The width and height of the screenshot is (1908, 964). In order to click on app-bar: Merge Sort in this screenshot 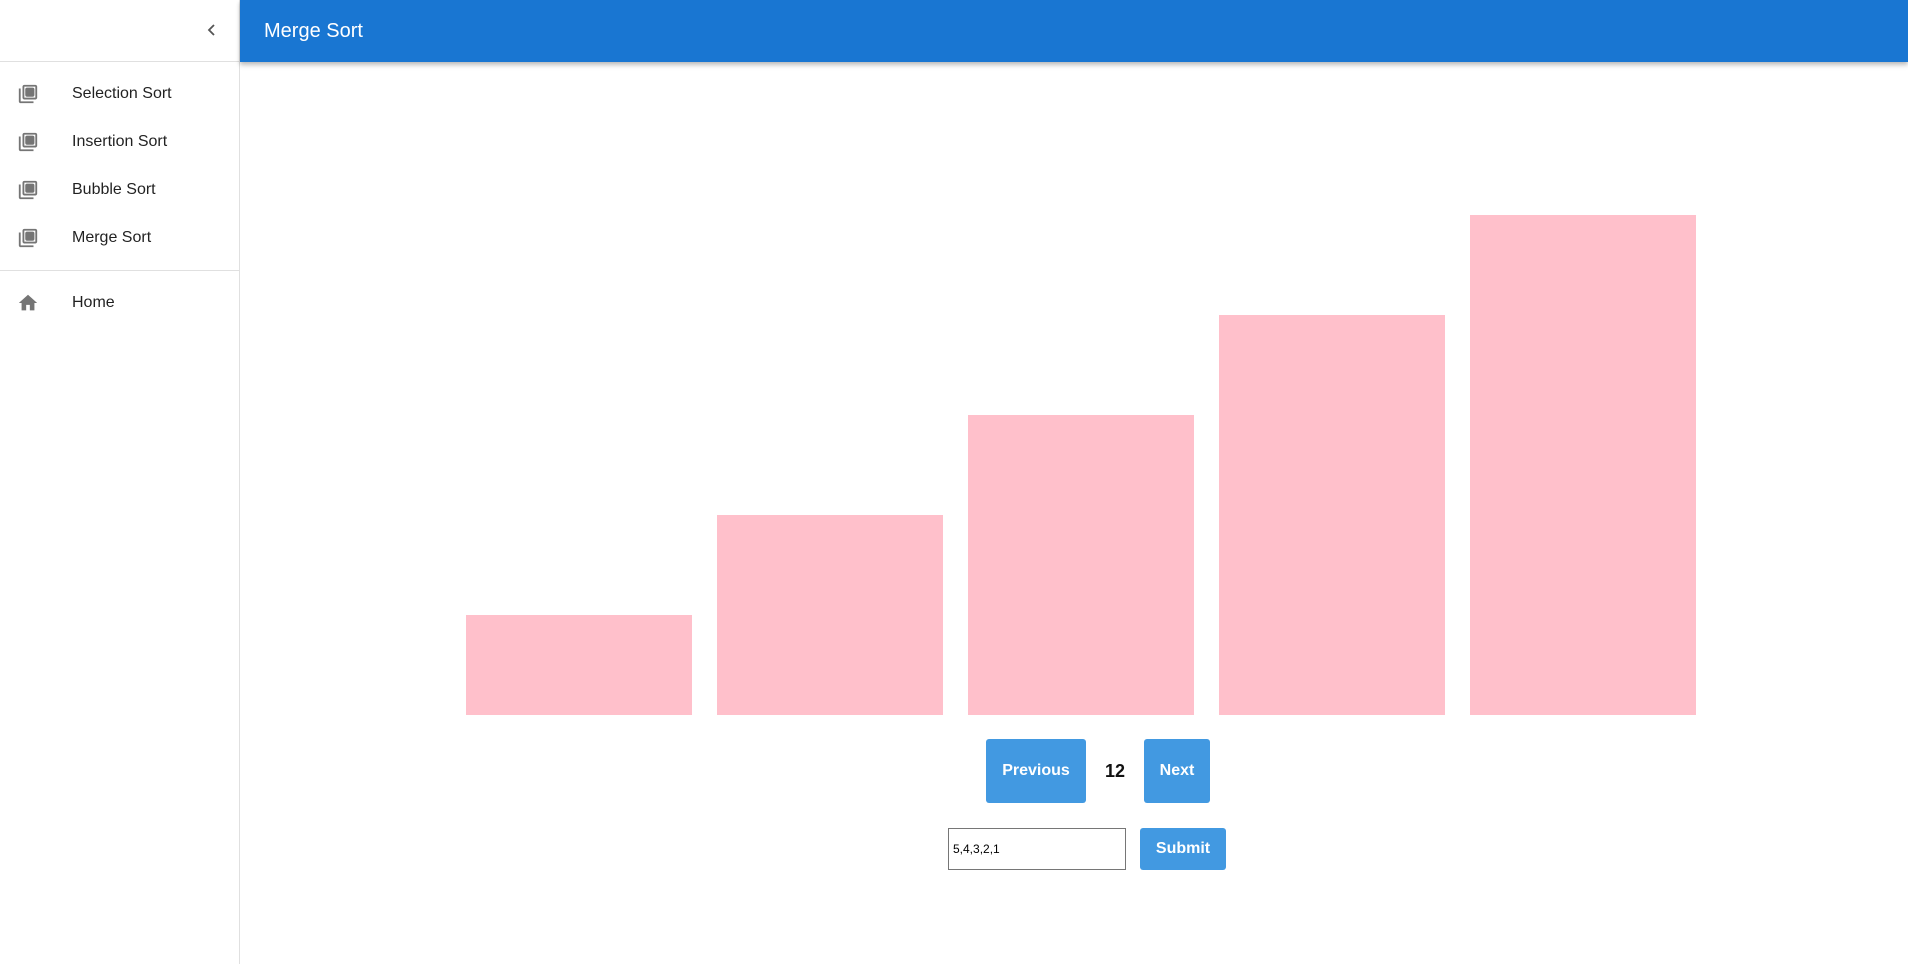, I will do `click(1074, 31)`.